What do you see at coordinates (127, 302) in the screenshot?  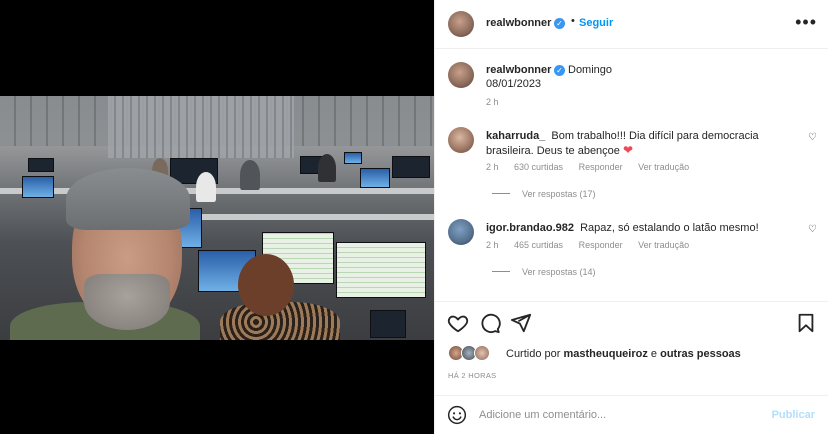 I see `photo-selfie-beard` at bounding box center [127, 302].